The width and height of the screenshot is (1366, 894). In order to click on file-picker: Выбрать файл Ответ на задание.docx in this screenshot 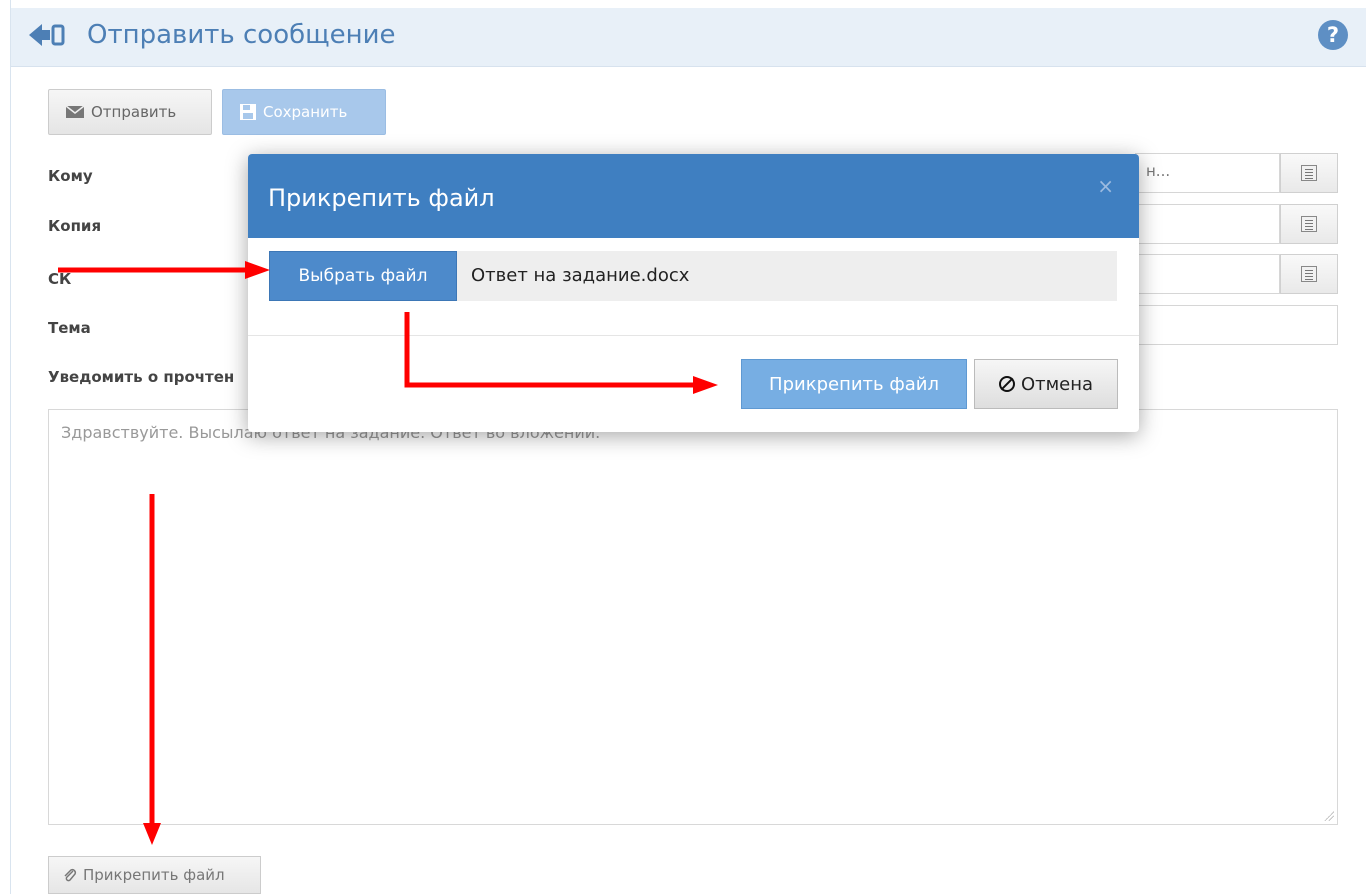, I will do `click(693, 276)`.